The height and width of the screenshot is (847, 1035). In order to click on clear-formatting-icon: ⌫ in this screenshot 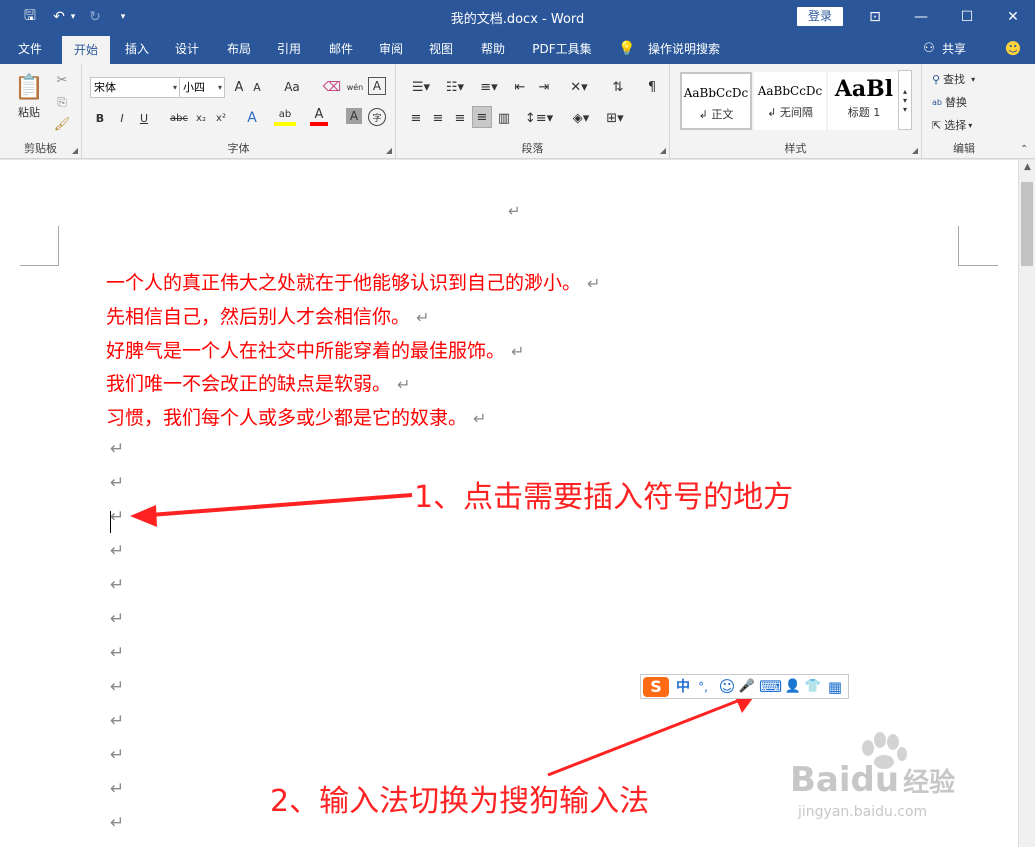, I will do `click(332, 87)`.